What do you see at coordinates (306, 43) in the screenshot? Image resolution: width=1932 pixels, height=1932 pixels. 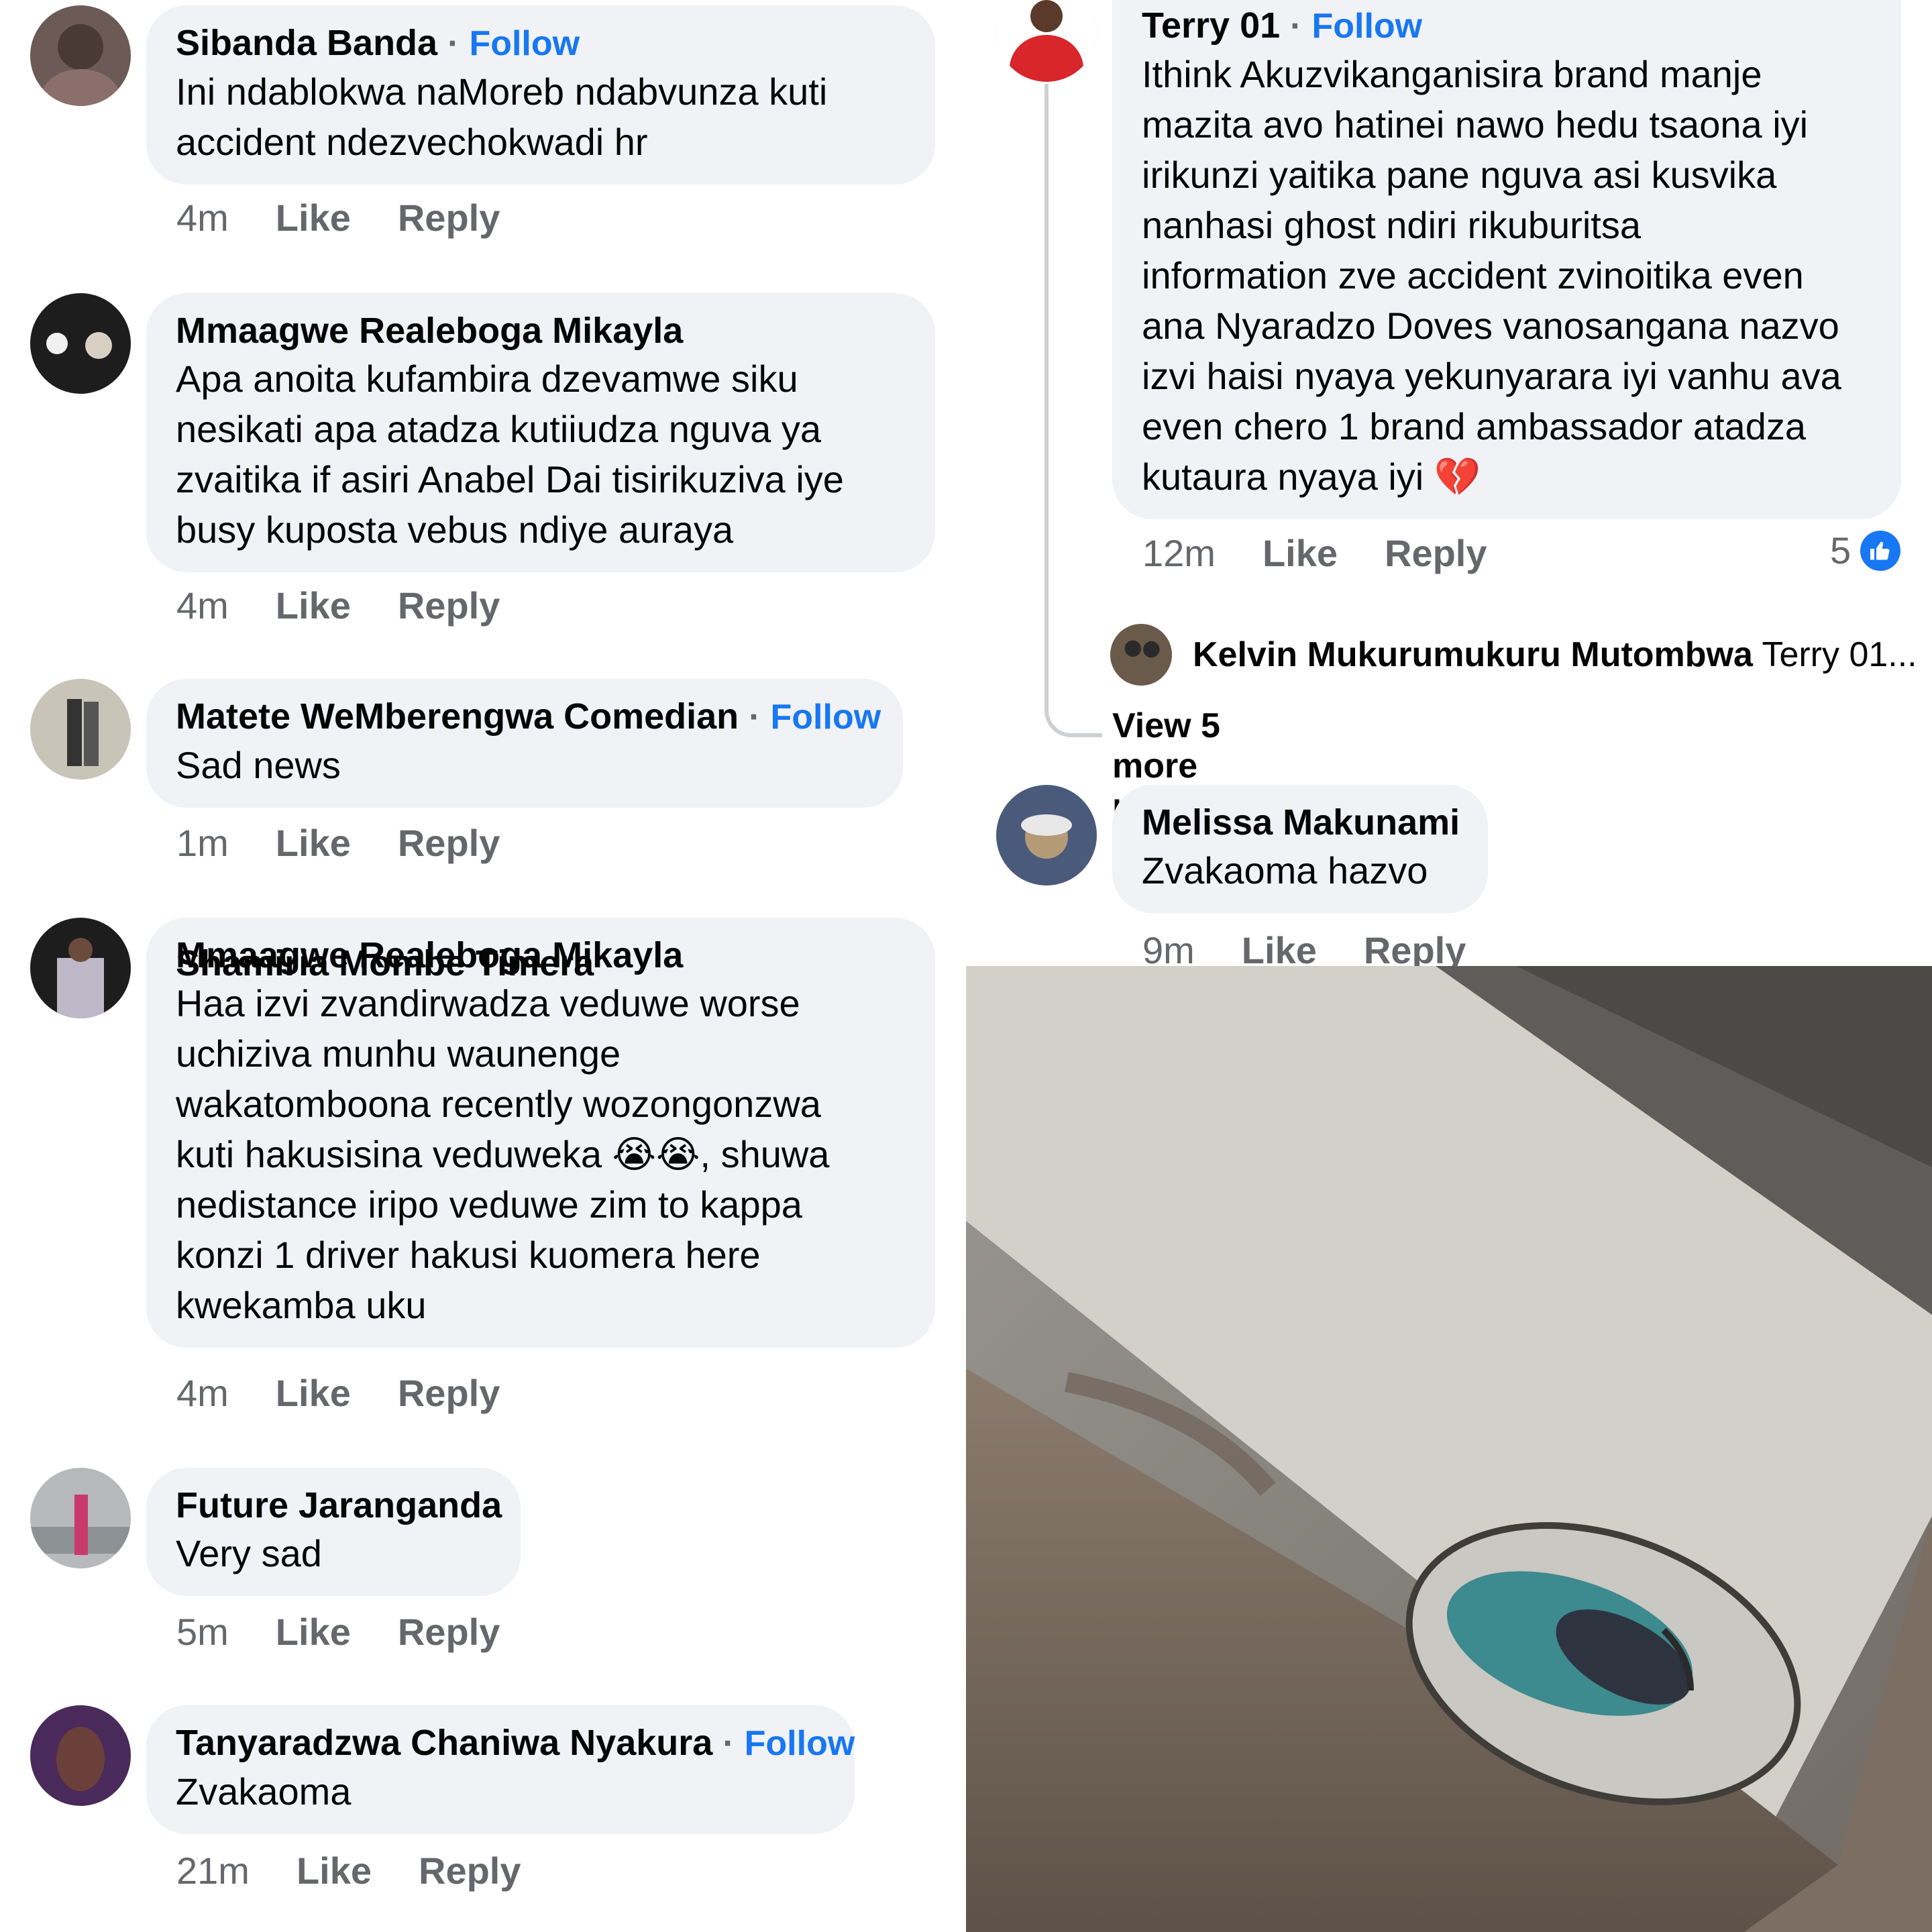 I see `author-name: Sibanda Banda` at bounding box center [306, 43].